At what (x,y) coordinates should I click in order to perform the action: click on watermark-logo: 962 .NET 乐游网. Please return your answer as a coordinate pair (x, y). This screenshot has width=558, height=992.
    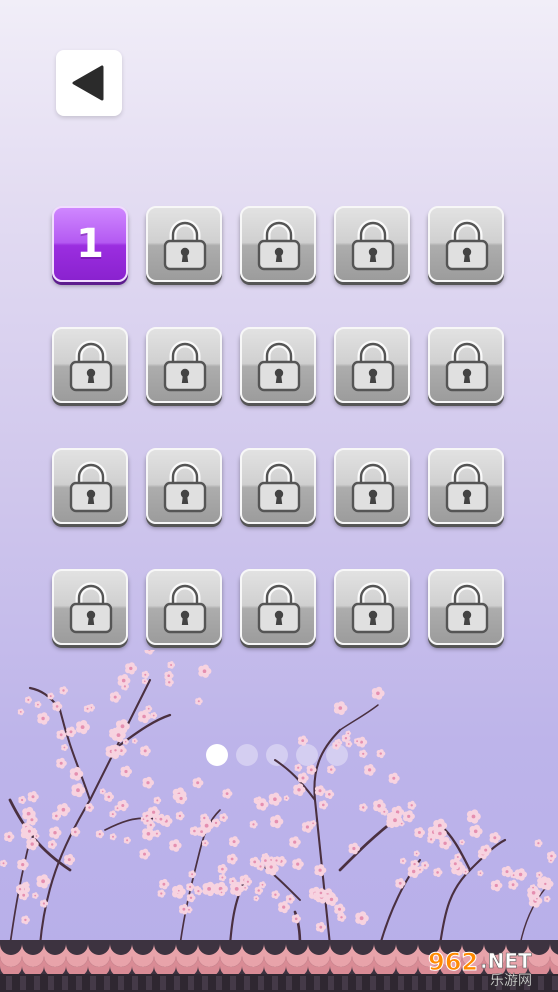
    Looking at the image, I should click on (488, 967).